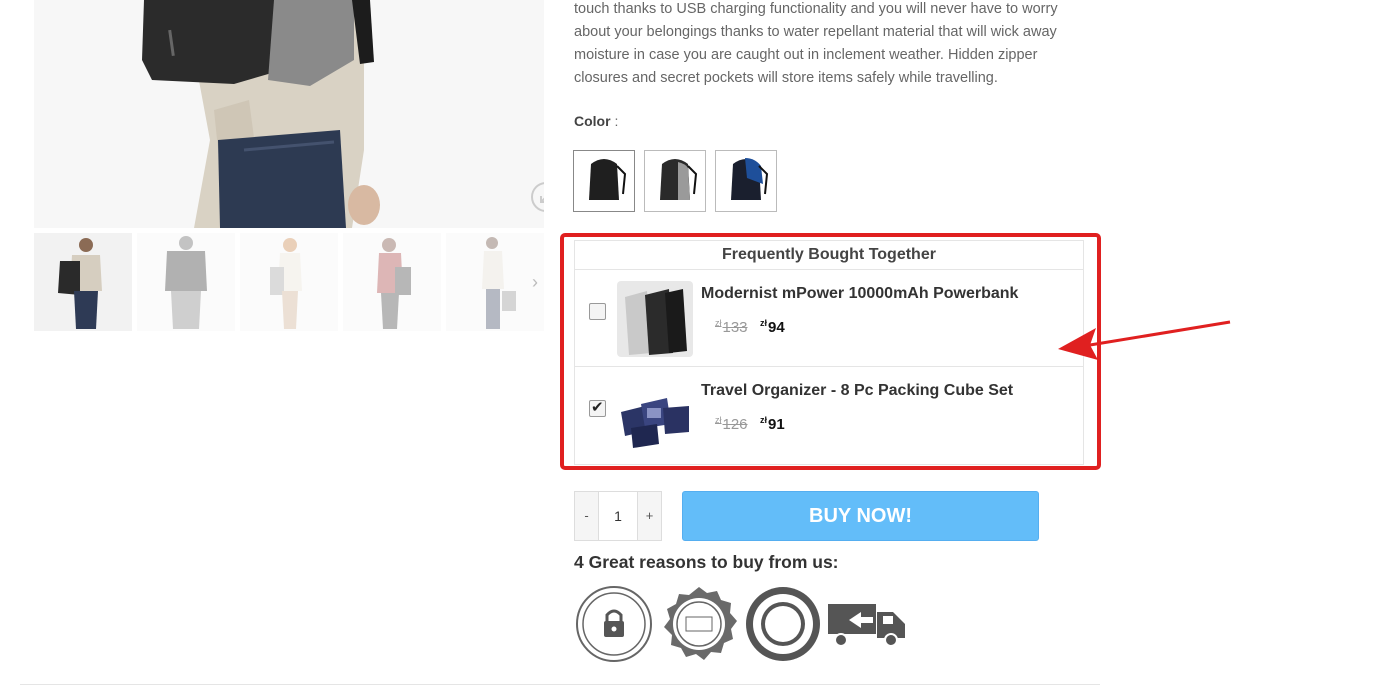  What do you see at coordinates (535, 282) in the screenshot?
I see `chevron-right-icon: ›` at bounding box center [535, 282].